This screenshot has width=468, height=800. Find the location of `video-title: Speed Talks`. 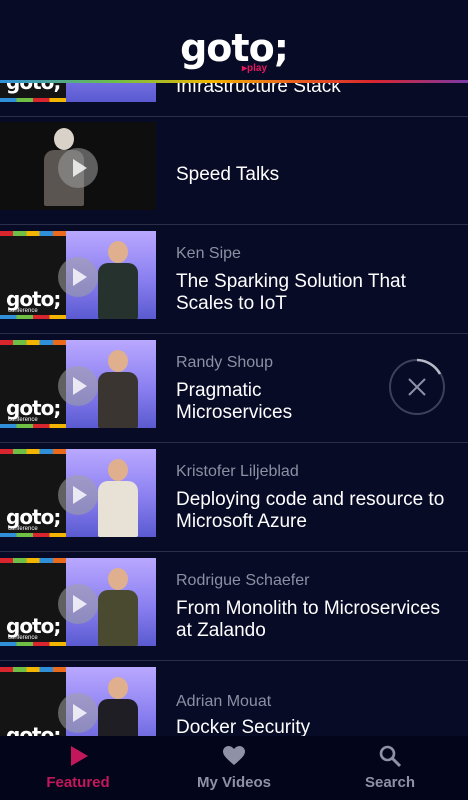

video-title: Speed Talks is located at coordinates (228, 174).